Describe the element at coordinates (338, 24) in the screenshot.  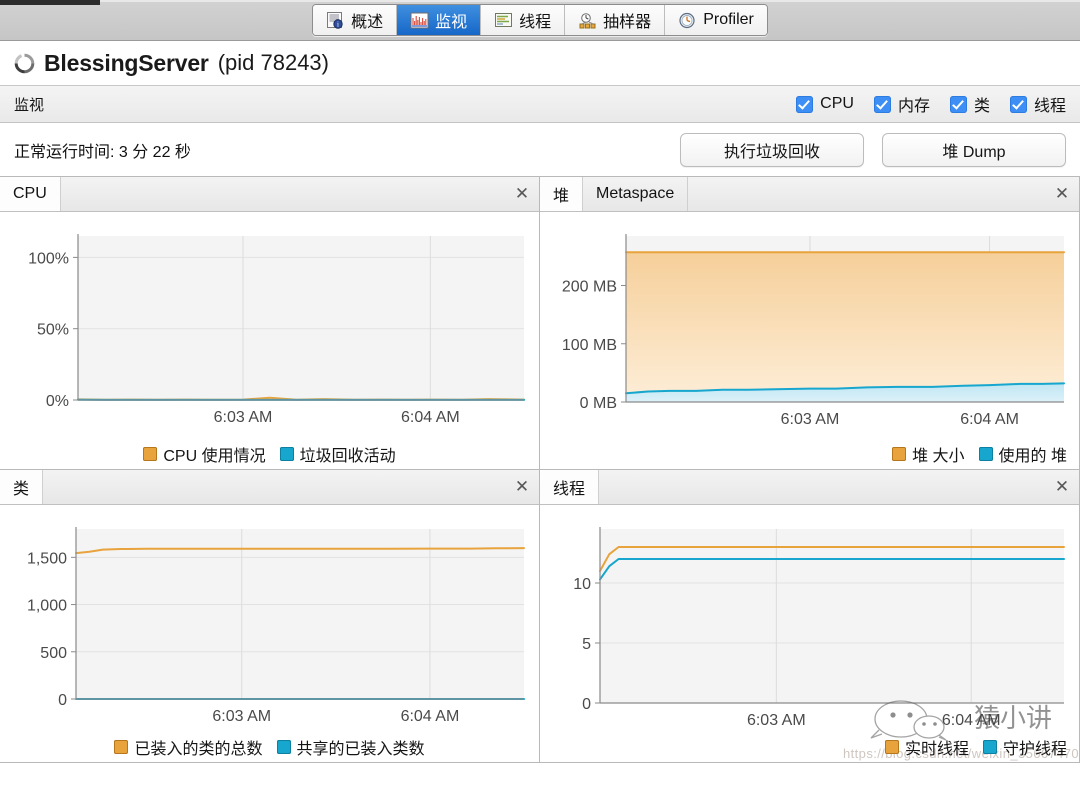
I see `svg-text: i` at that location.